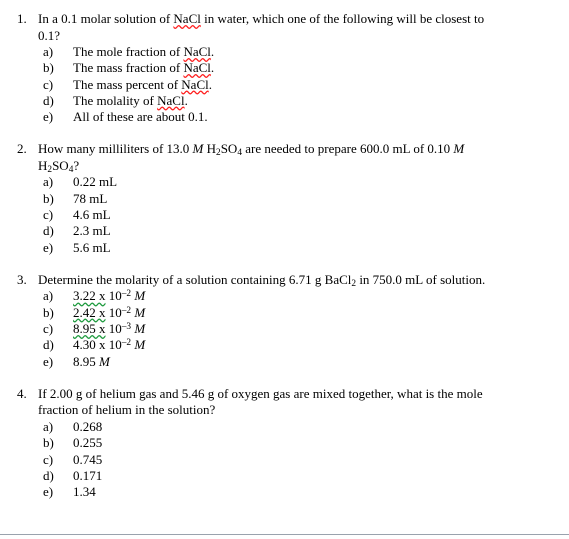 This screenshot has width=569, height=539. I want to click on option-3c-flagged-mantissa: 8.95 x, so click(89, 329).